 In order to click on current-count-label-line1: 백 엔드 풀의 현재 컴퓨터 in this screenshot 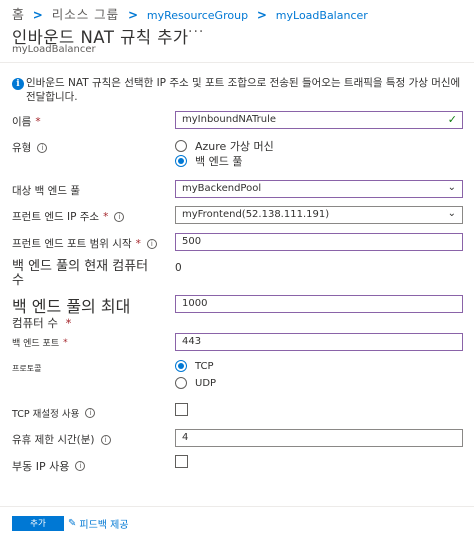, I will do `click(80, 266)`.